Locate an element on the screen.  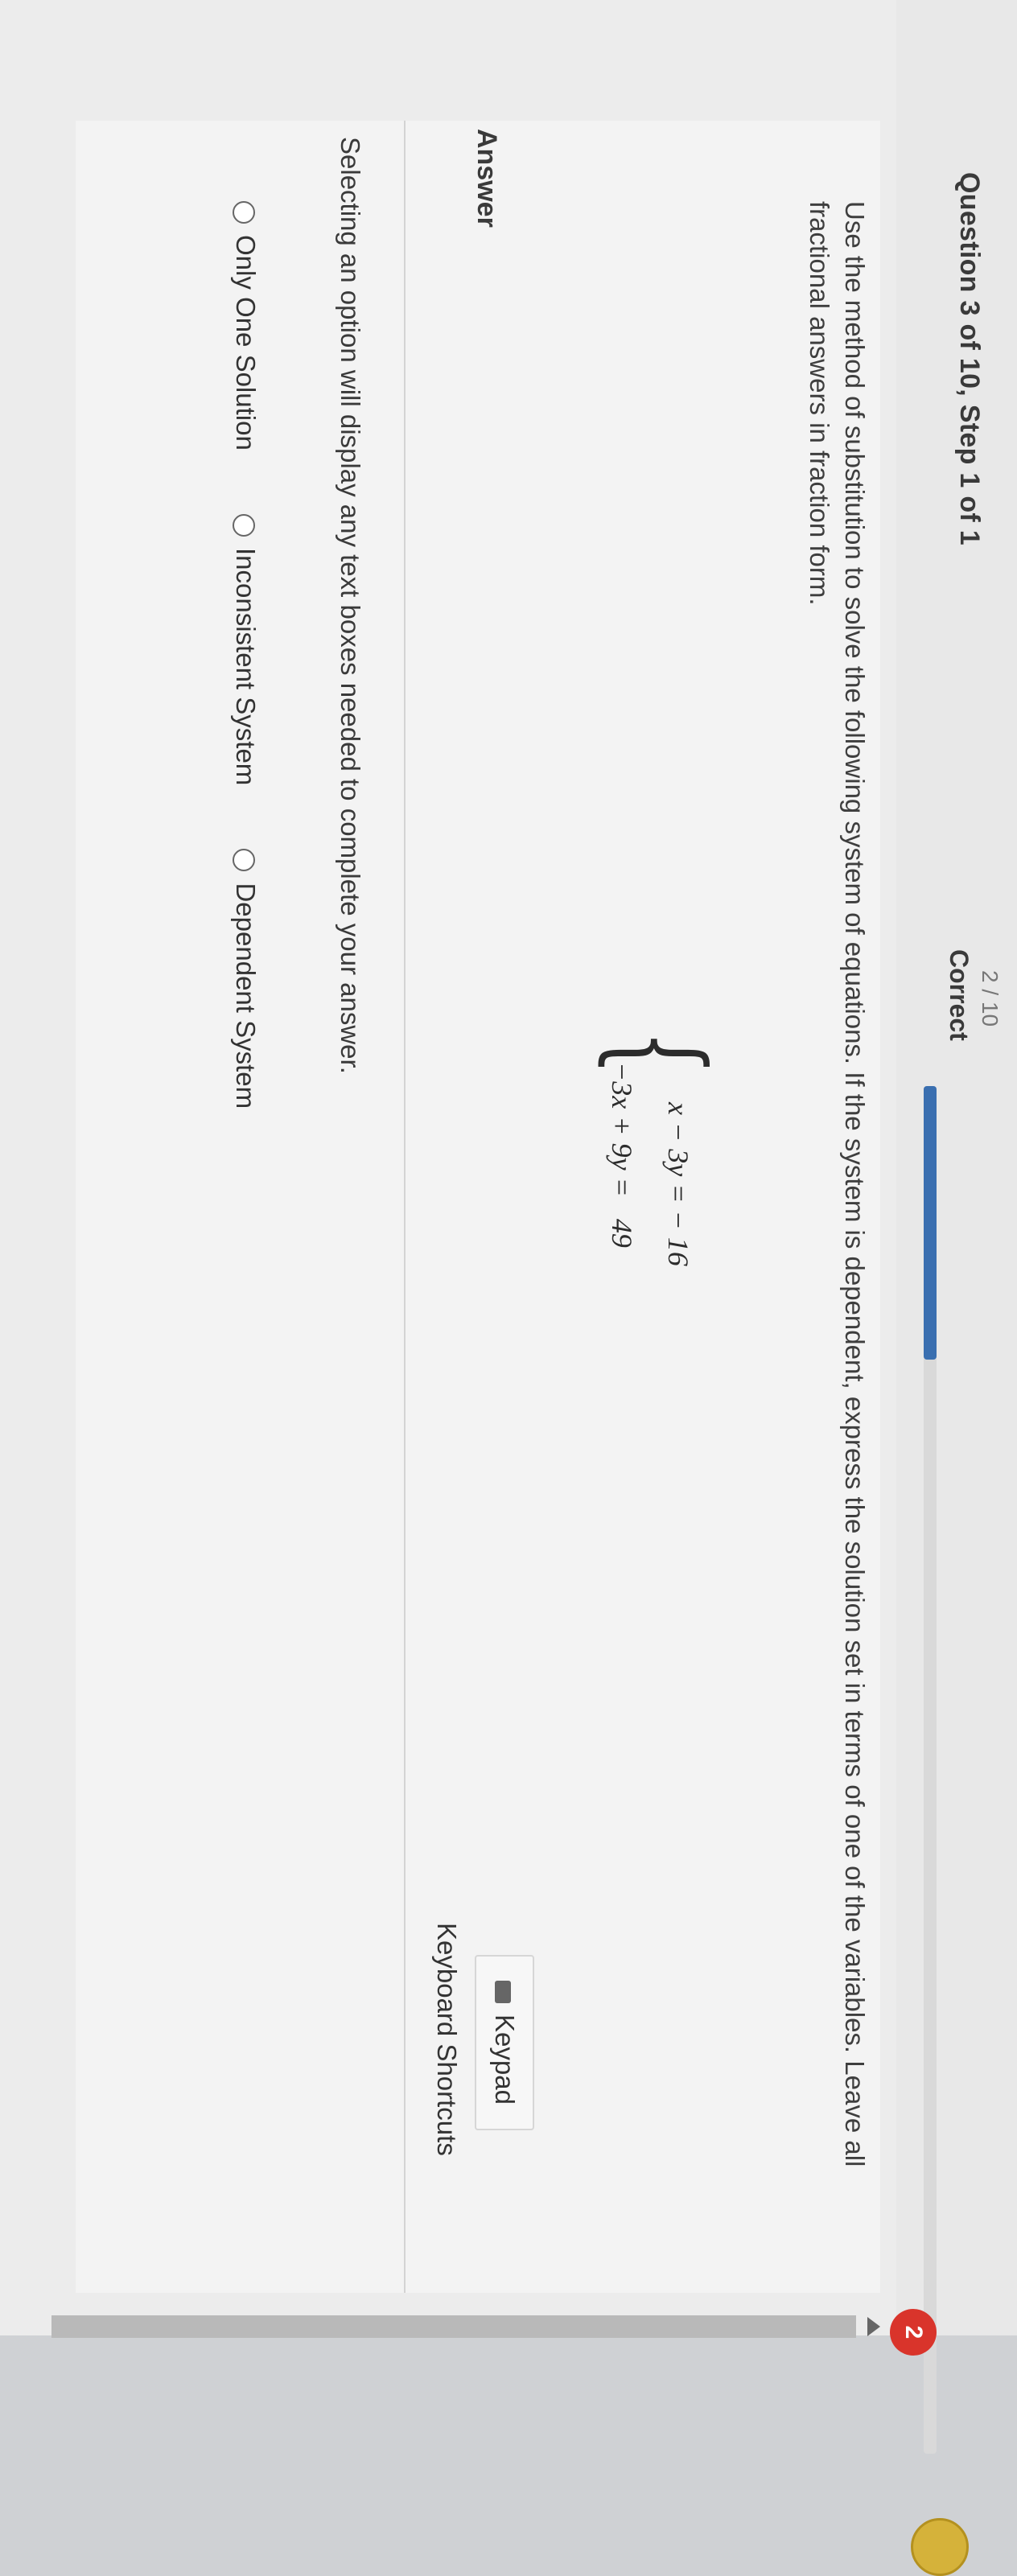
keyboard-shortcuts-link: Keyboard Shortcuts is located at coordinates (446, 2039).